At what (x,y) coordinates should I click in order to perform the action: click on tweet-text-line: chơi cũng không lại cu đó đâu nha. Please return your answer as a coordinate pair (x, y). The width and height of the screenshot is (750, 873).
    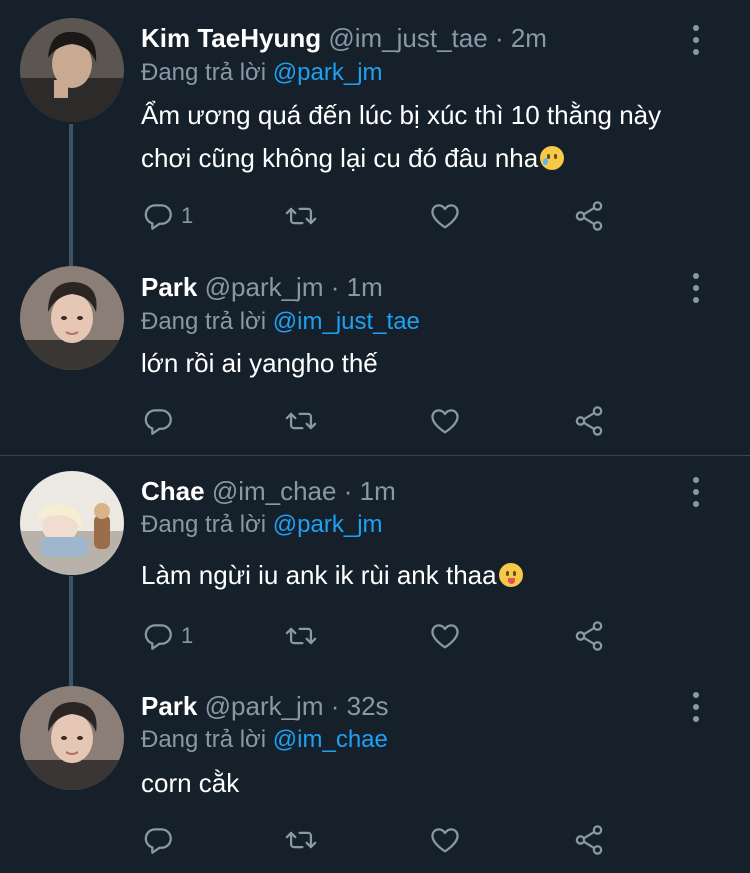
    Looking at the image, I should click on (340, 158).